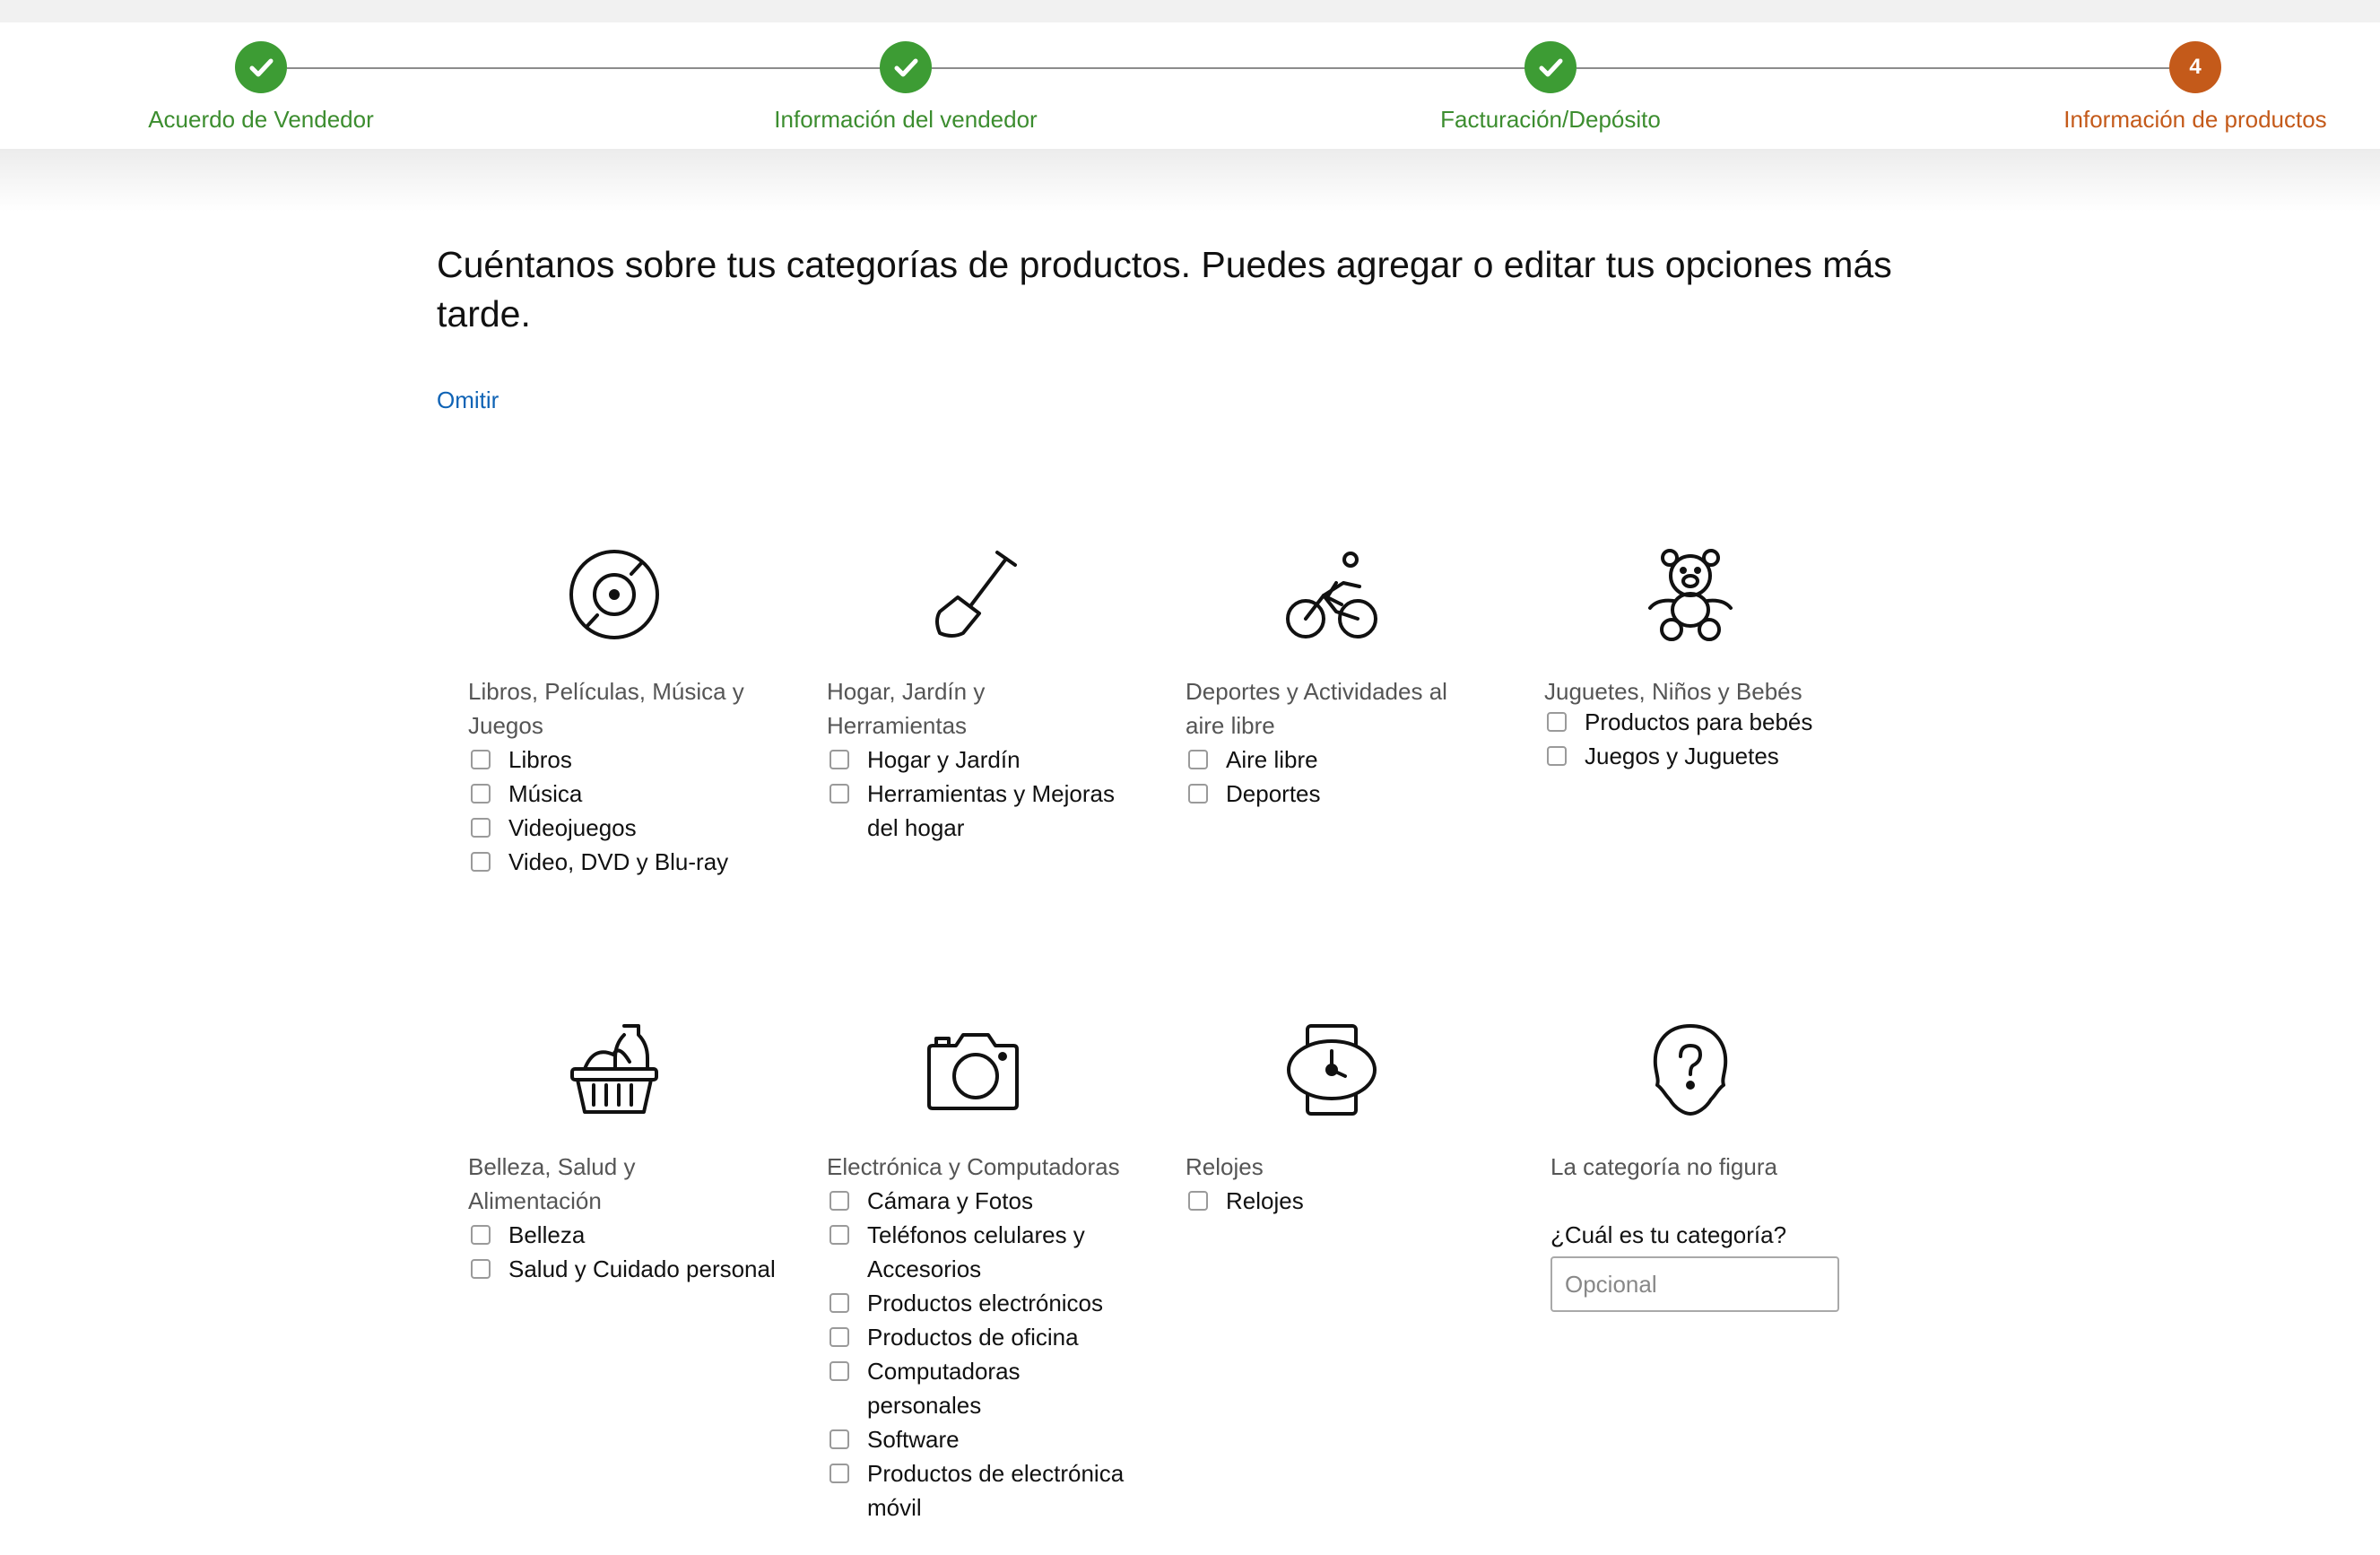 This screenshot has width=2380, height=1555. What do you see at coordinates (906, 119) in the screenshot?
I see `step-label: Información del vendedor` at bounding box center [906, 119].